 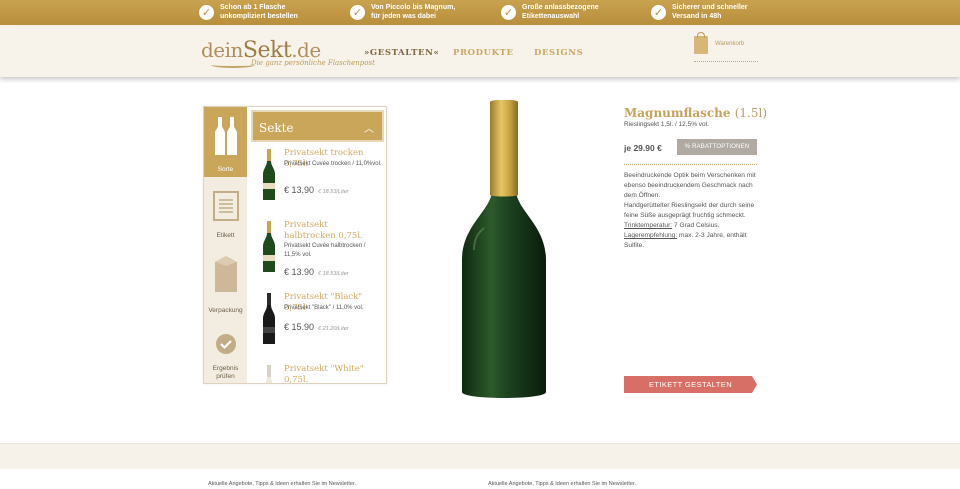 What do you see at coordinates (648, 225) in the screenshot?
I see `temp-label: Trinktemperatur:` at bounding box center [648, 225].